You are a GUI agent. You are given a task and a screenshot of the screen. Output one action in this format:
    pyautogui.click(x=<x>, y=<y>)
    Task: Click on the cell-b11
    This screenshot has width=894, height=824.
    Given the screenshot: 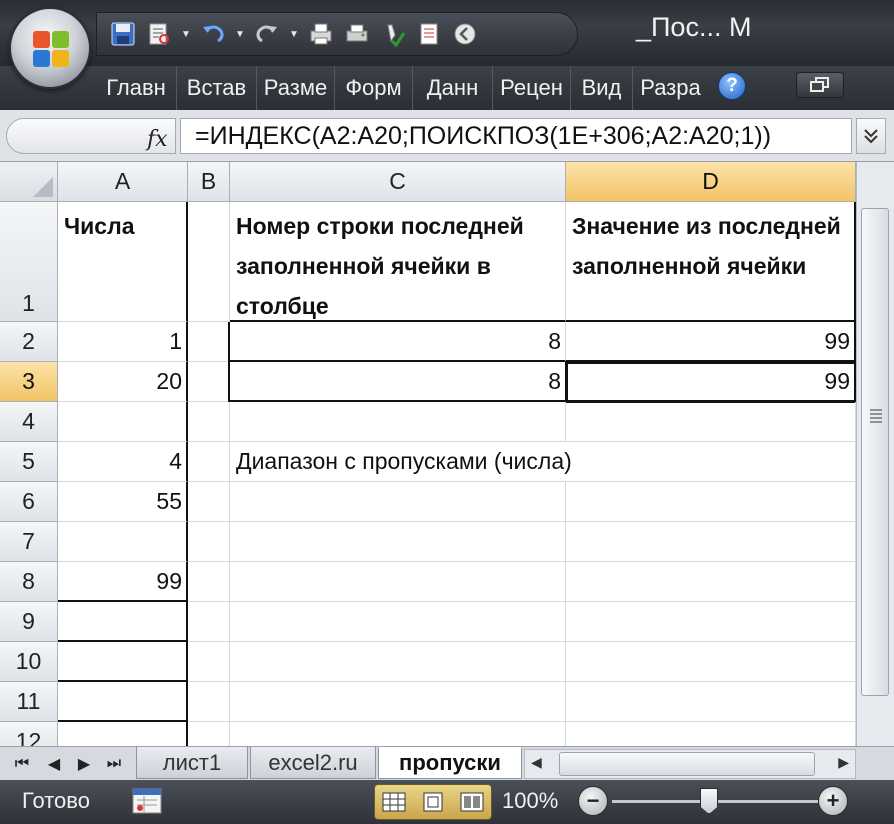 What is the action you would take?
    pyautogui.click(x=209, y=702)
    